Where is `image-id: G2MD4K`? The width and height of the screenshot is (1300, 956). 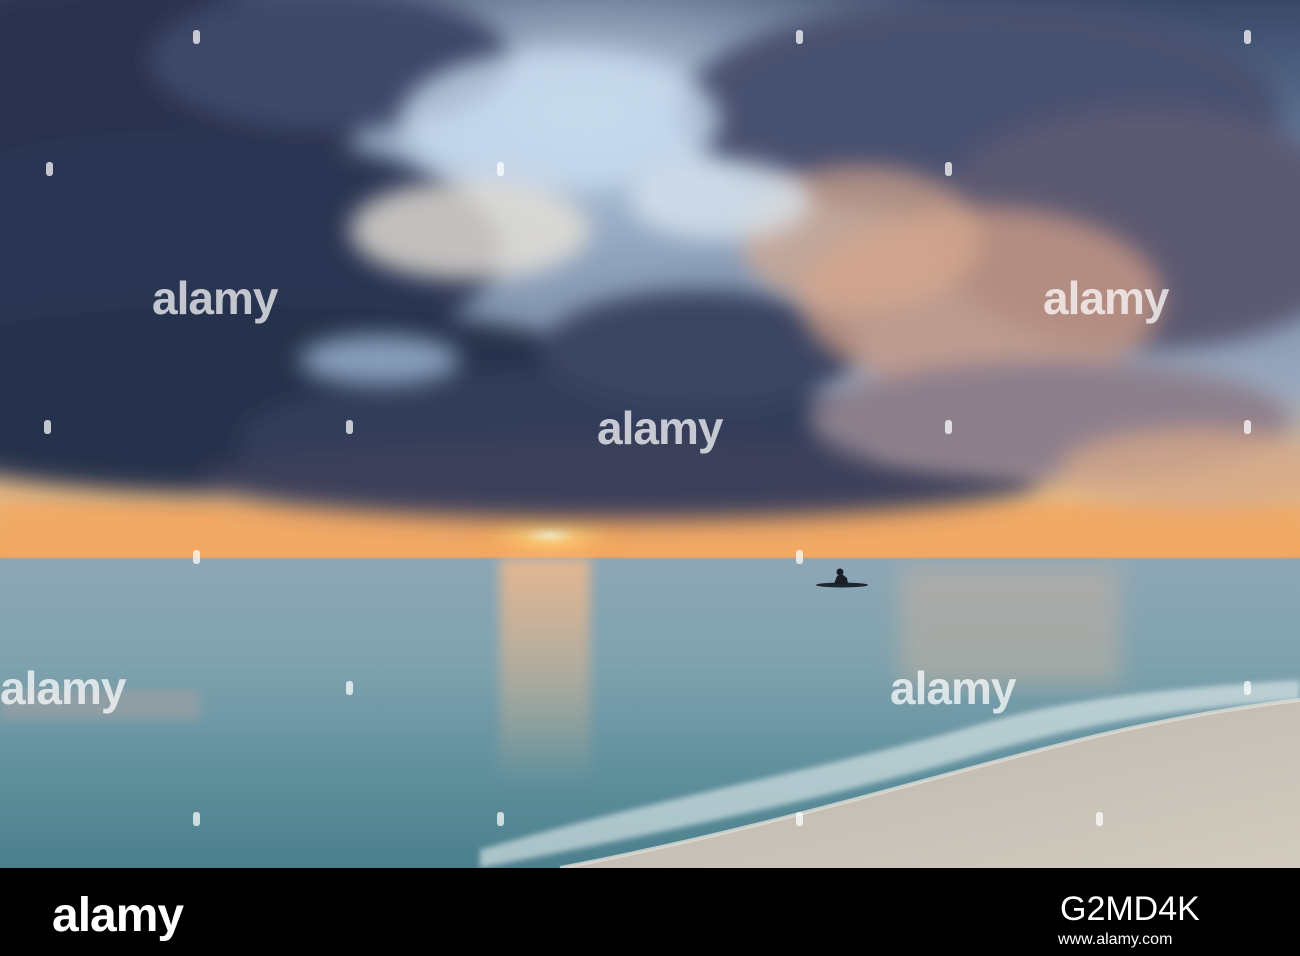 image-id: G2MD4K is located at coordinates (1130, 909).